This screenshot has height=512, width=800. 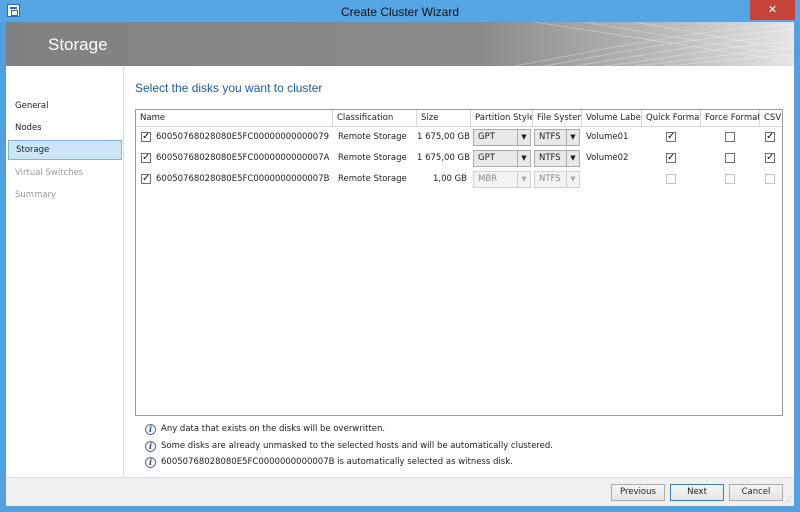 I want to click on nav-item-storage: Storage, so click(x=65, y=150).